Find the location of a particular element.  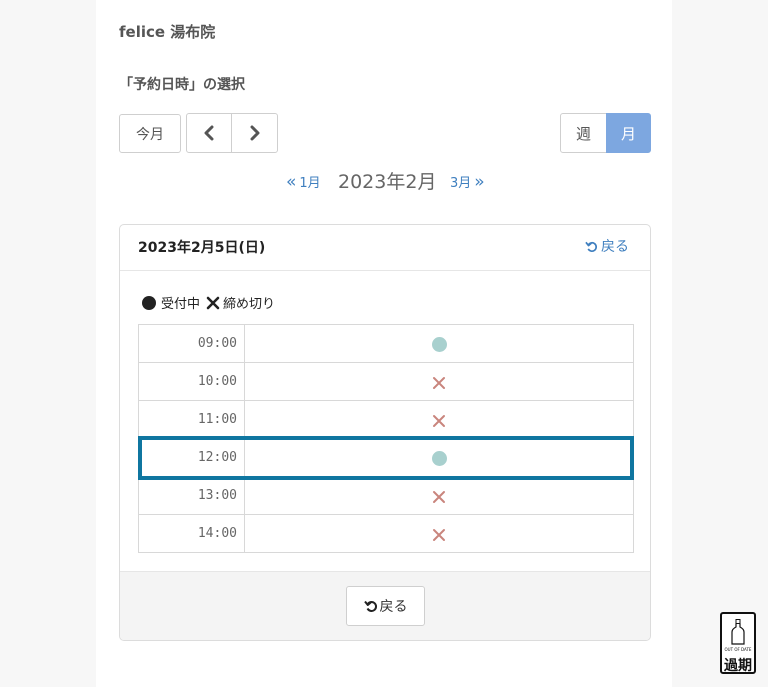

slot-time: 12:00 is located at coordinates (191, 457).